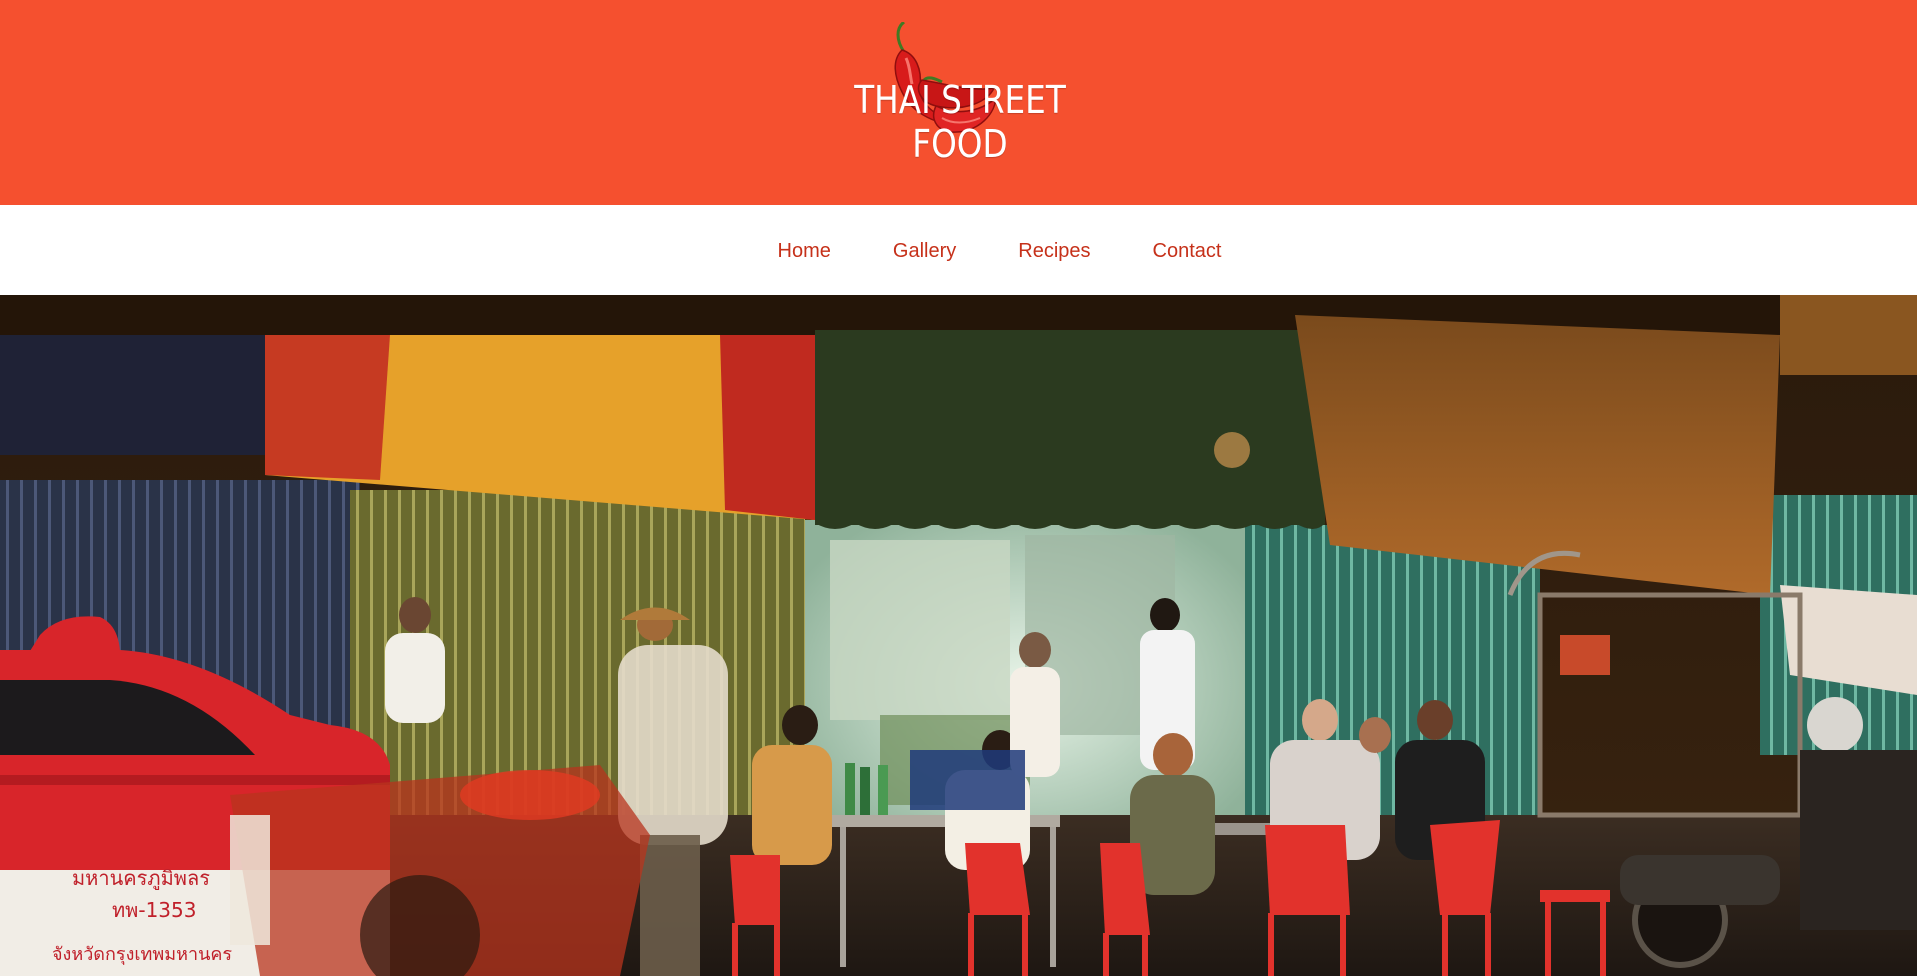 The image size is (1917, 976). What do you see at coordinates (804, 251) in the screenshot?
I see `nav-link-home: Home` at bounding box center [804, 251].